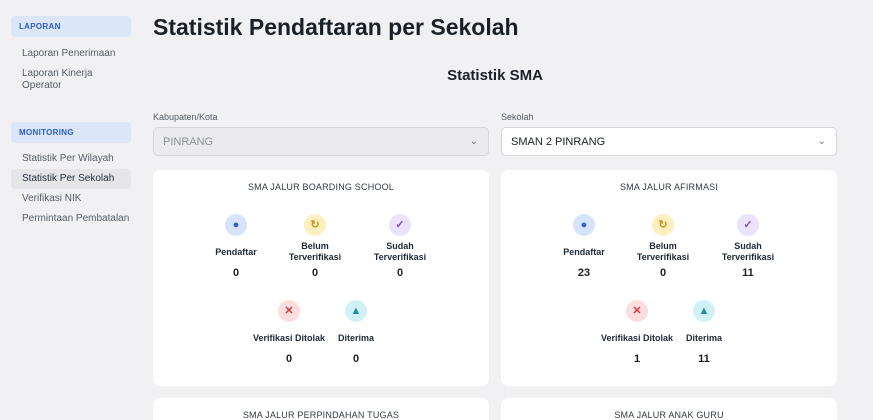 The height and width of the screenshot is (420, 873). I want to click on card-title: SMA JALUR BOARDING SCHOOL, so click(321, 187).